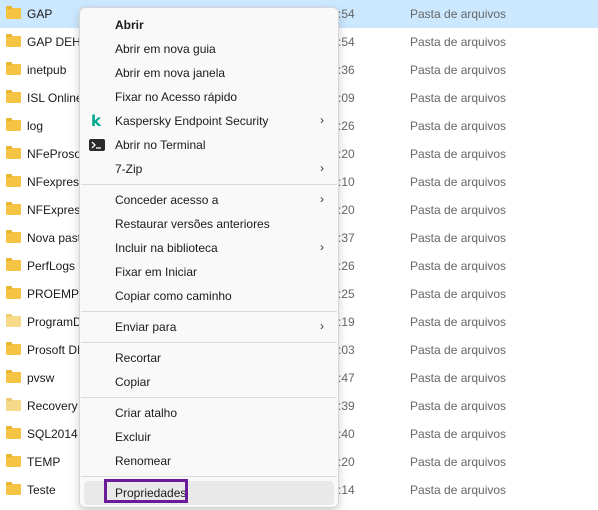  I want to click on menu-item-create-shortcut: Criar atalho, so click(209, 413).